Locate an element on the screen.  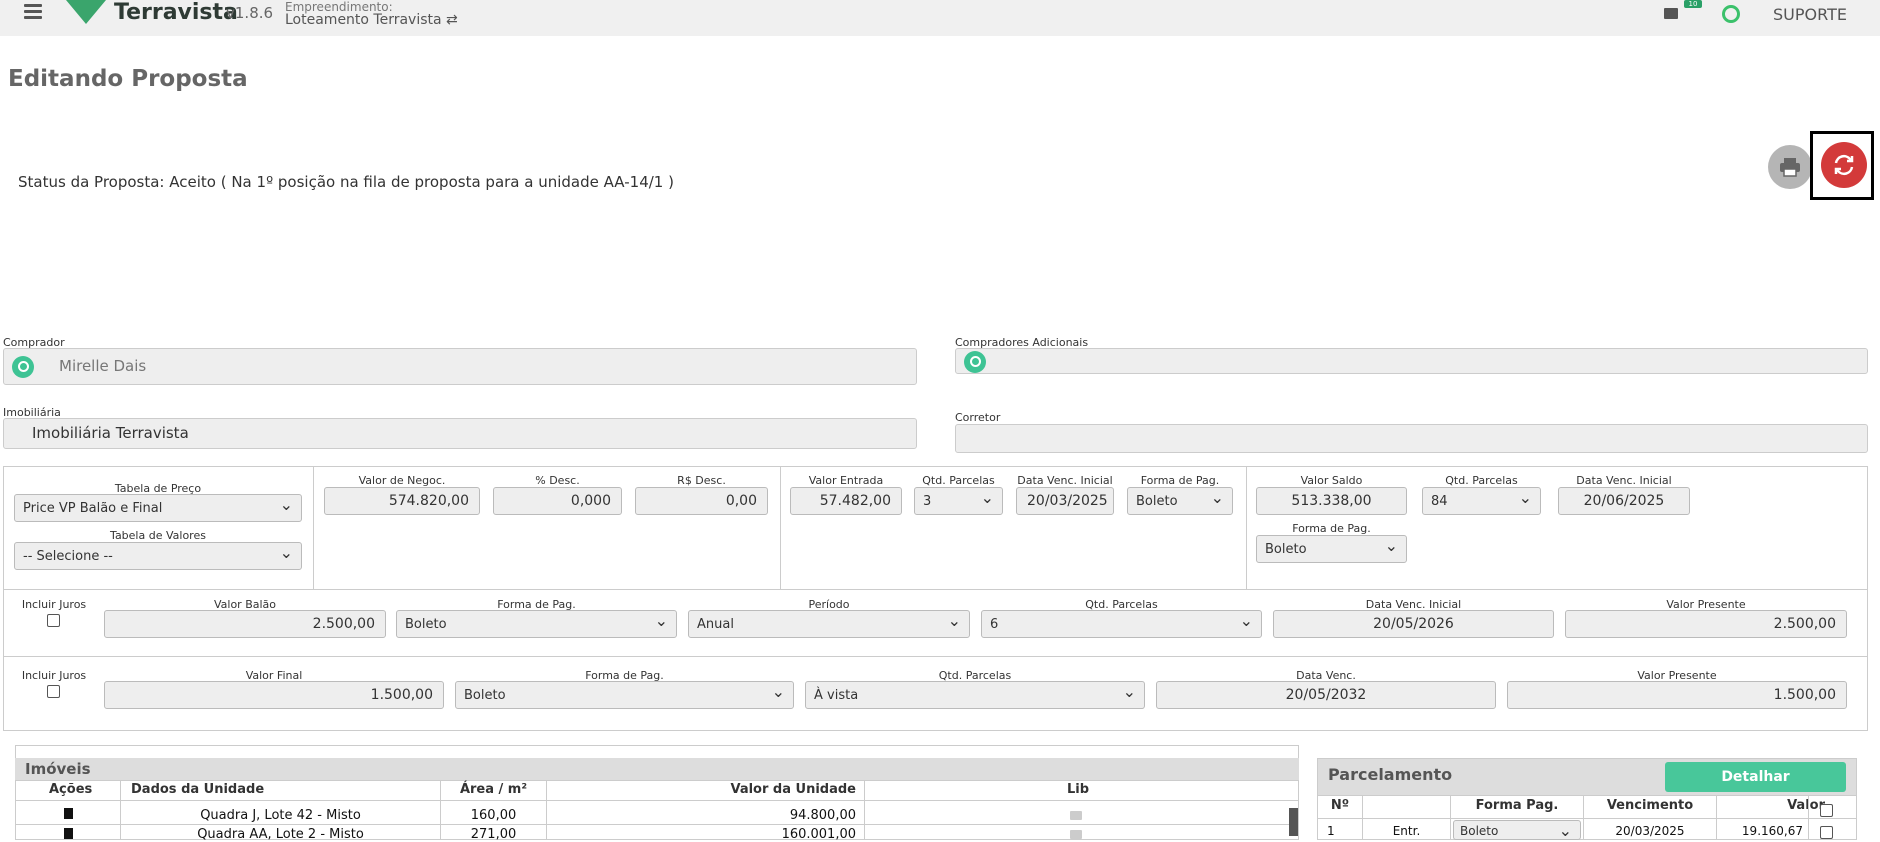
saldo-data-input: 20/06/2025 is located at coordinates (1624, 501).